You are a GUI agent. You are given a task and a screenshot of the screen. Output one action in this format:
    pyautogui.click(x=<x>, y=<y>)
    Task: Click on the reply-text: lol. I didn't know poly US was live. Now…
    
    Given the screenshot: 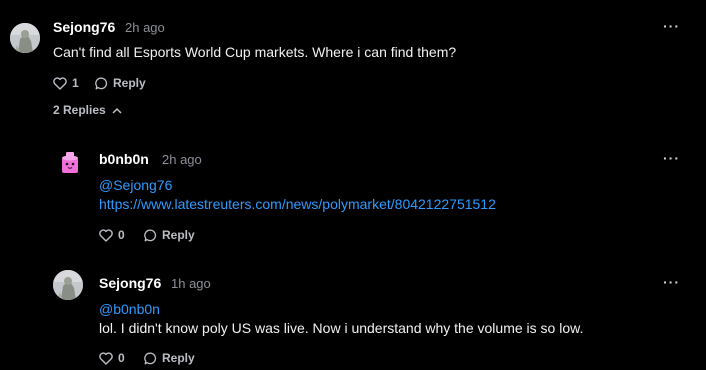 What is the action you would take?
    pyautogui.click(x=341, y=328)
    